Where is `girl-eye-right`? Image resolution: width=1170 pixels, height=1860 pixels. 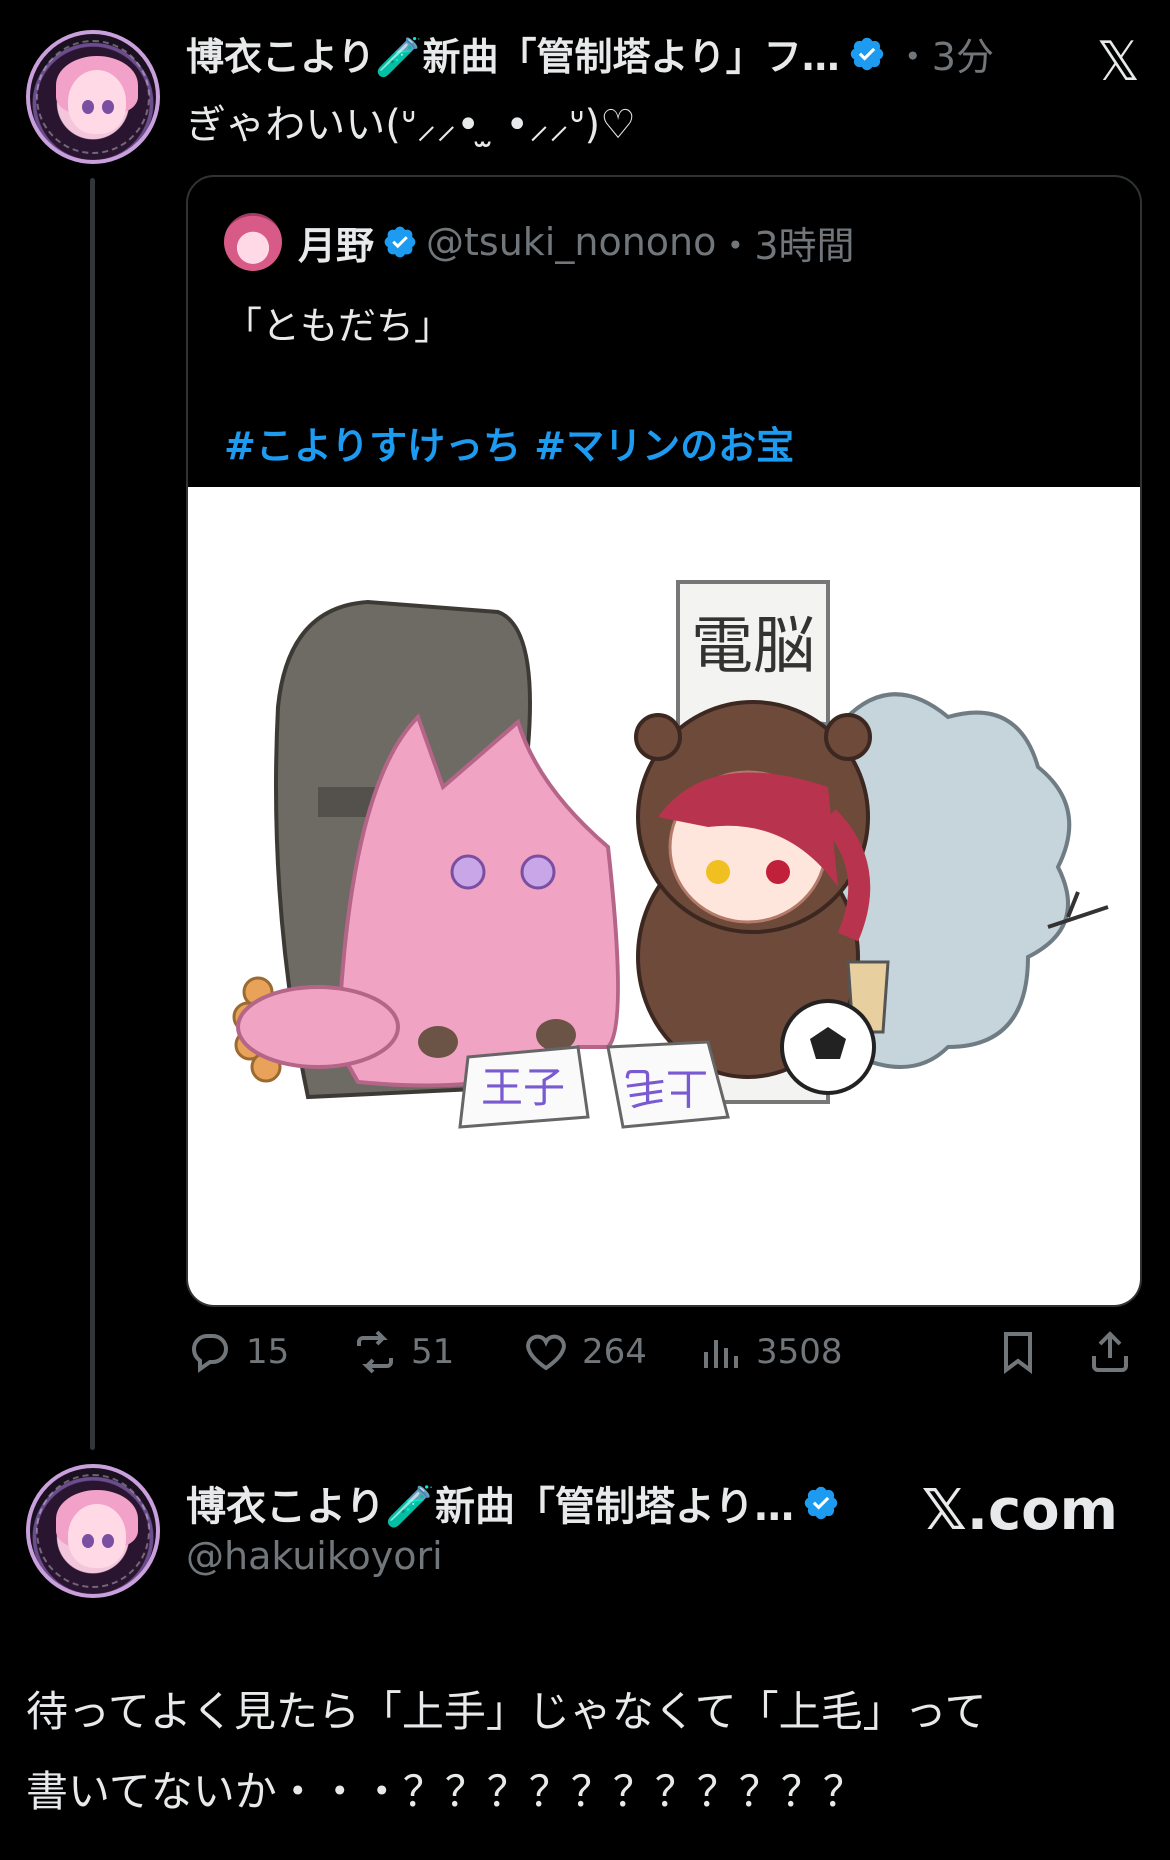
girl-eye-right is located at coordinates (778, 872).